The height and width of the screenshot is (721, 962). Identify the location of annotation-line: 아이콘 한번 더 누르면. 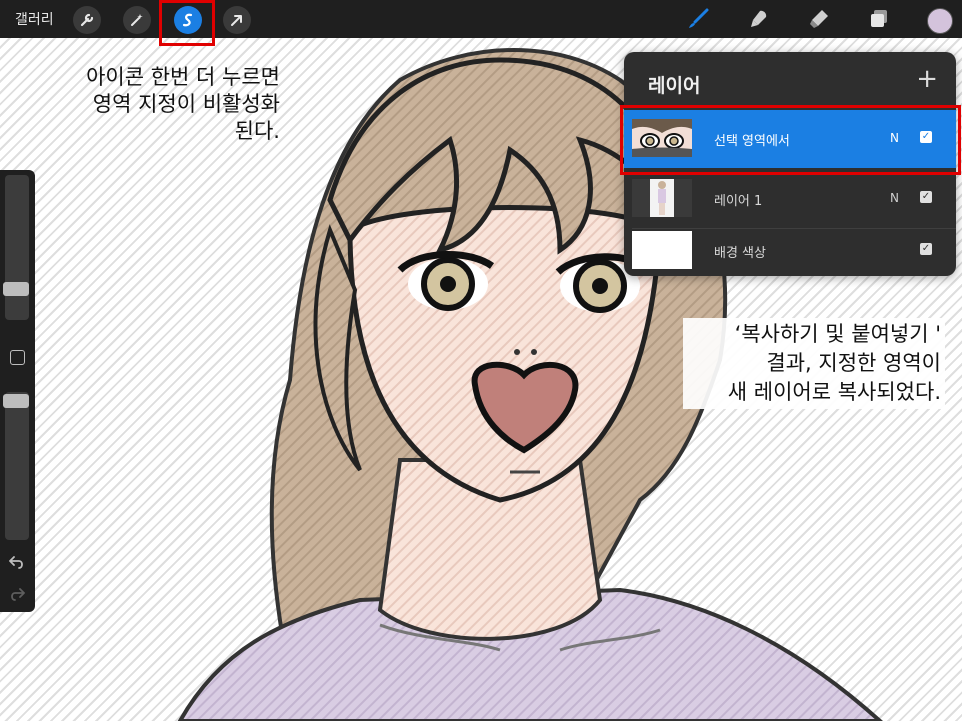
(183, 77).